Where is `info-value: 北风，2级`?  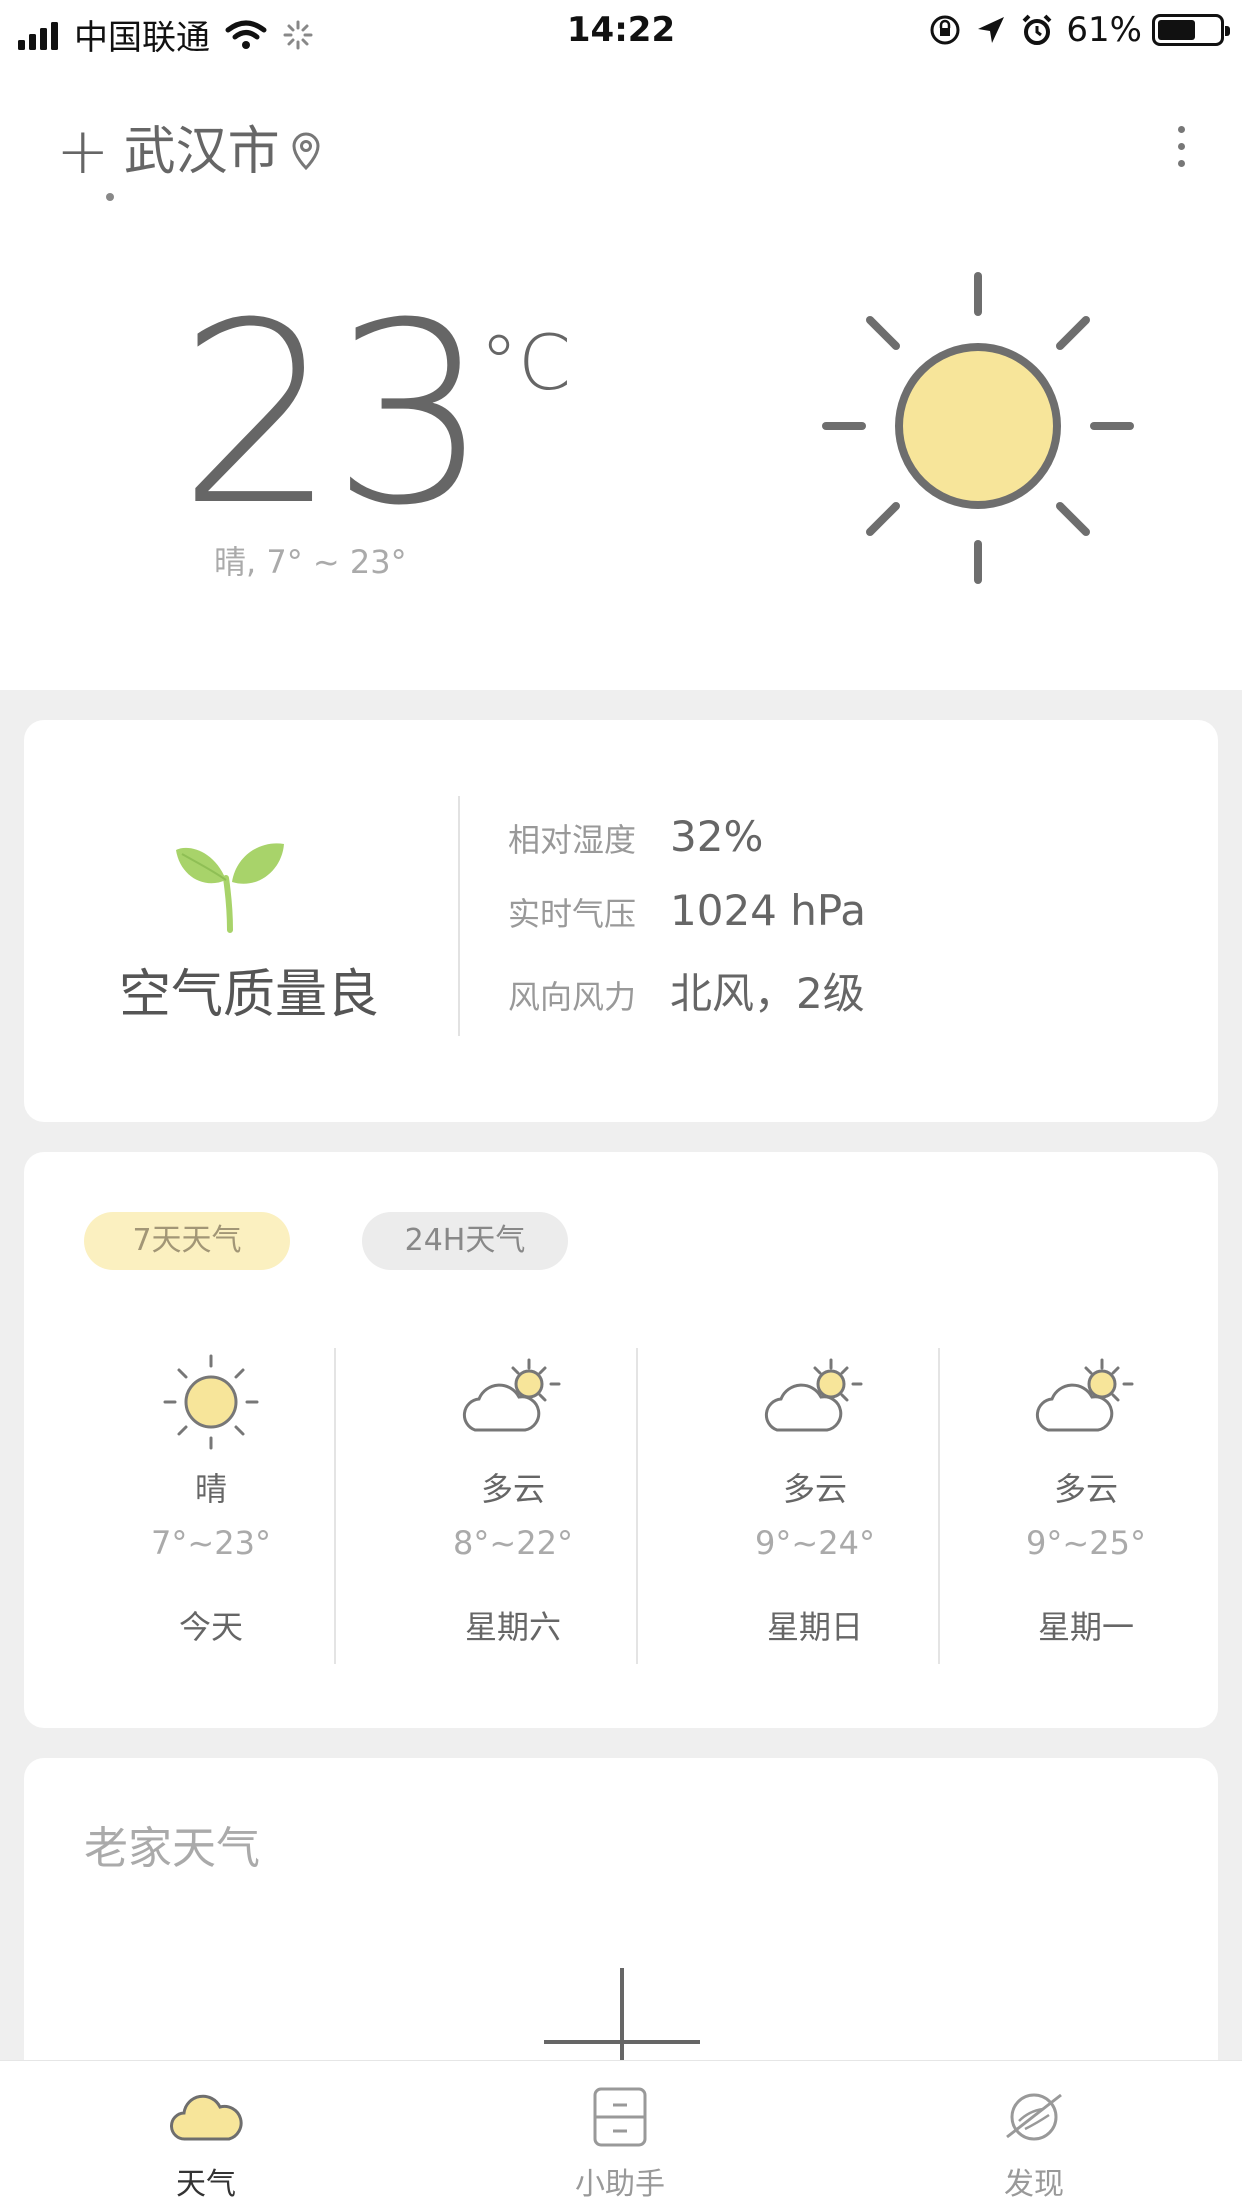 info-value: 北风，2级 is located at coordinates (767, 993).